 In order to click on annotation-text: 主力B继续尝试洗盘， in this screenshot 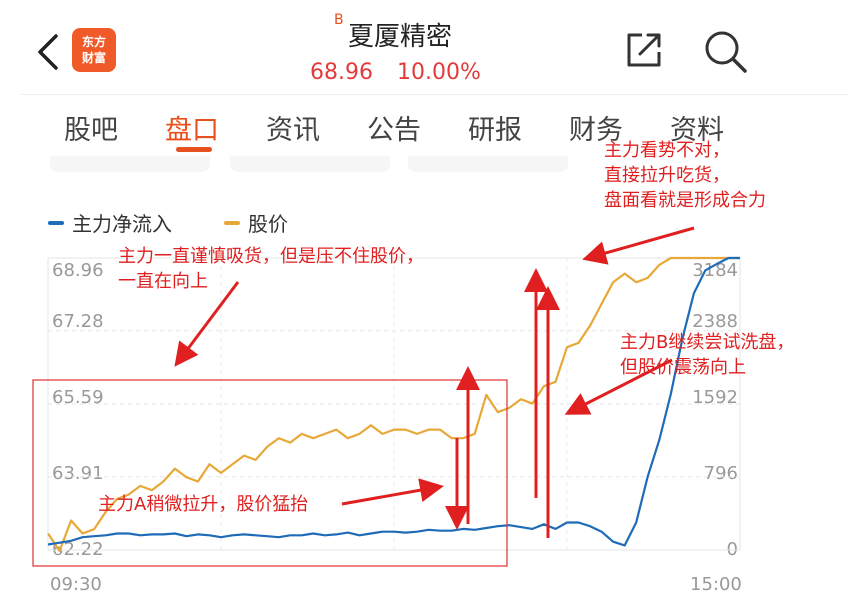, I will do `click(707, 342)`.